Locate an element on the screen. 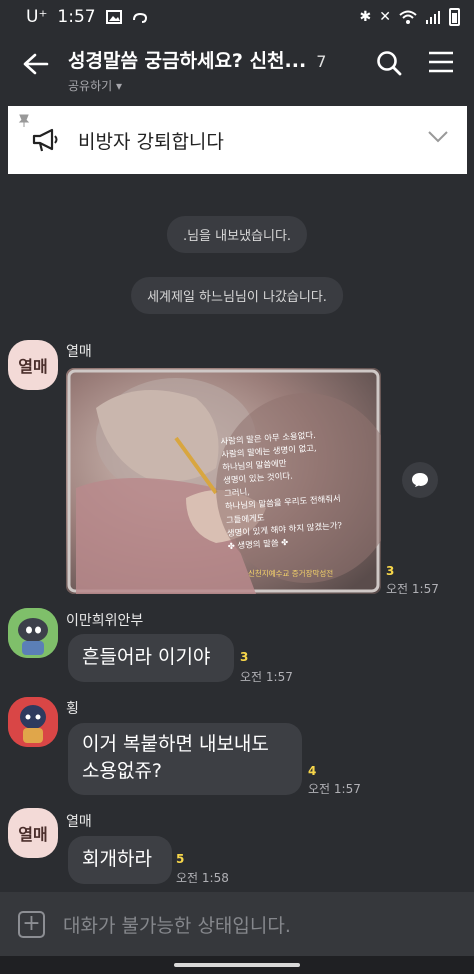  pin-icon is located at coordinates (24, 120).